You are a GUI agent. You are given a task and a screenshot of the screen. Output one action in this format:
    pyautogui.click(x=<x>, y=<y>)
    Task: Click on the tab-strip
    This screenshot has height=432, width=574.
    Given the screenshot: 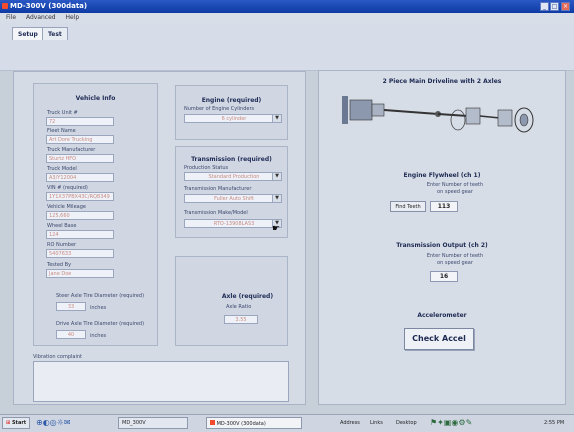 What is the action you would take?
    pyautogui.click(x=287, y=47)
    